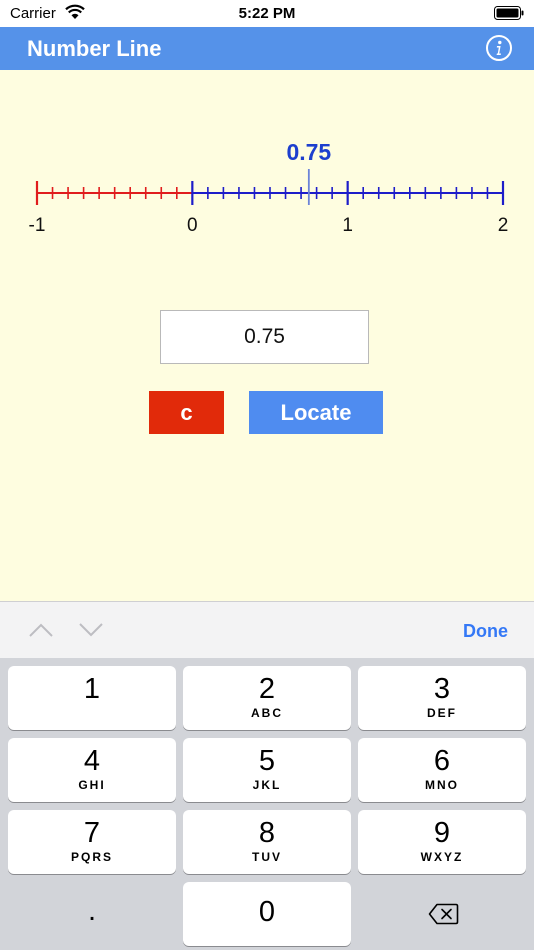 The width and height of the screenshot is (534, 950). Describe the element at coordinates (267, 857) in the screenshot. I see `key-letters: TUV` at that location.